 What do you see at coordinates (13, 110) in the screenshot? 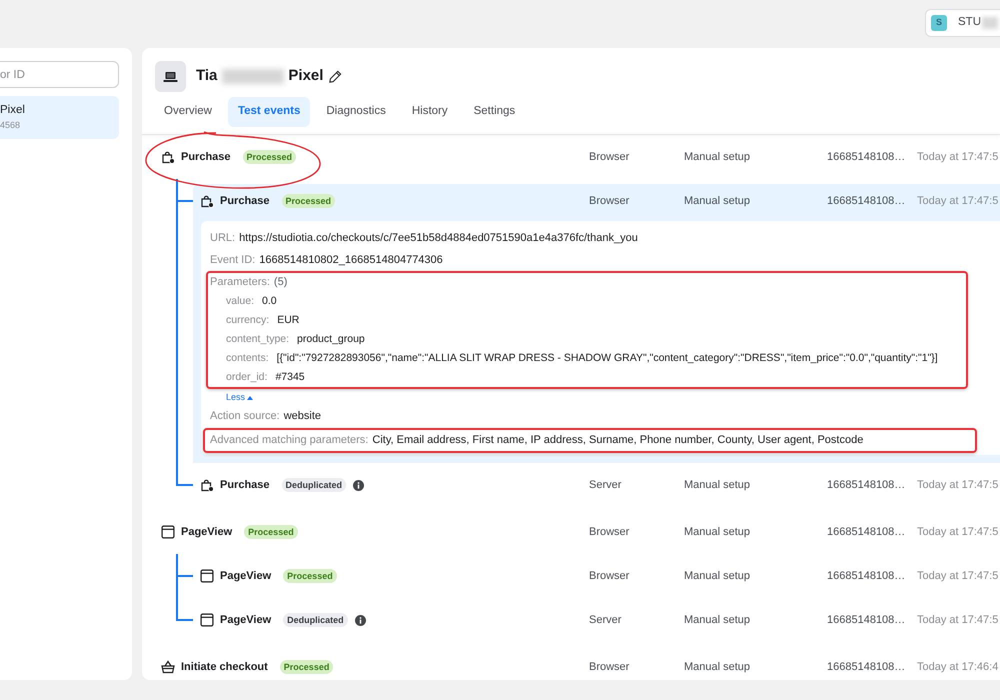
I see `pixel-name: Pixel` at bounding box center [13, 110].